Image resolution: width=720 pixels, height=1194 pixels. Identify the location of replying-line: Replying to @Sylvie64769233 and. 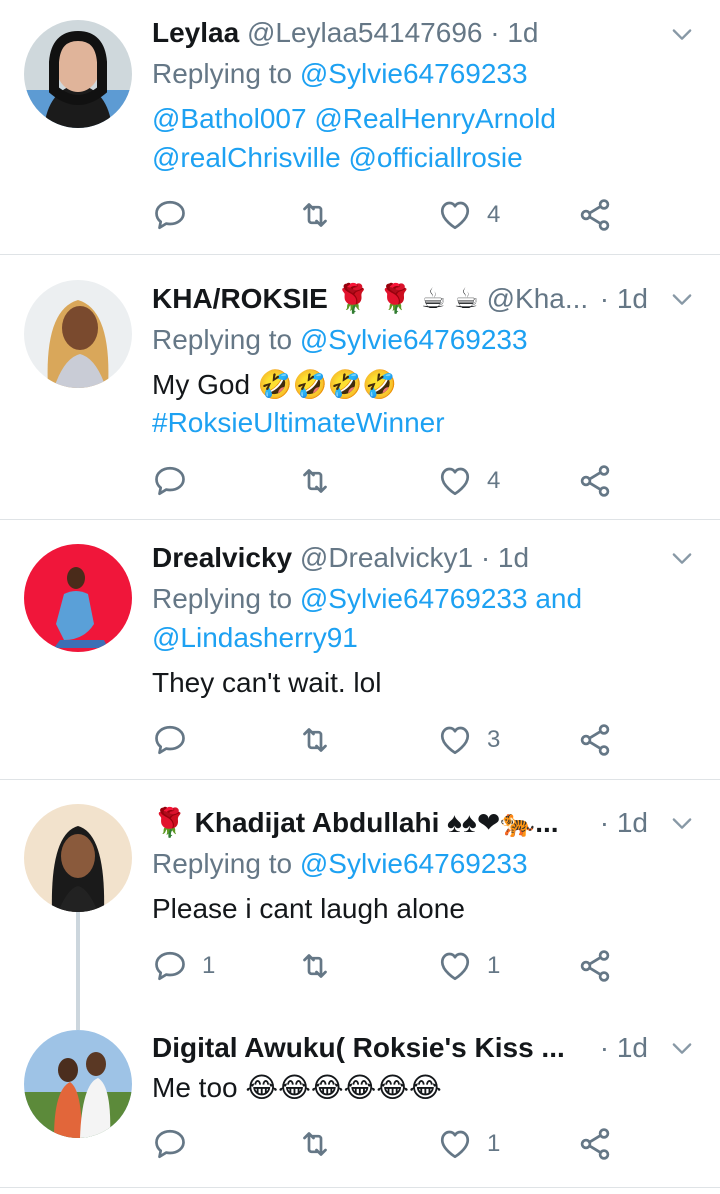
(421, 599).